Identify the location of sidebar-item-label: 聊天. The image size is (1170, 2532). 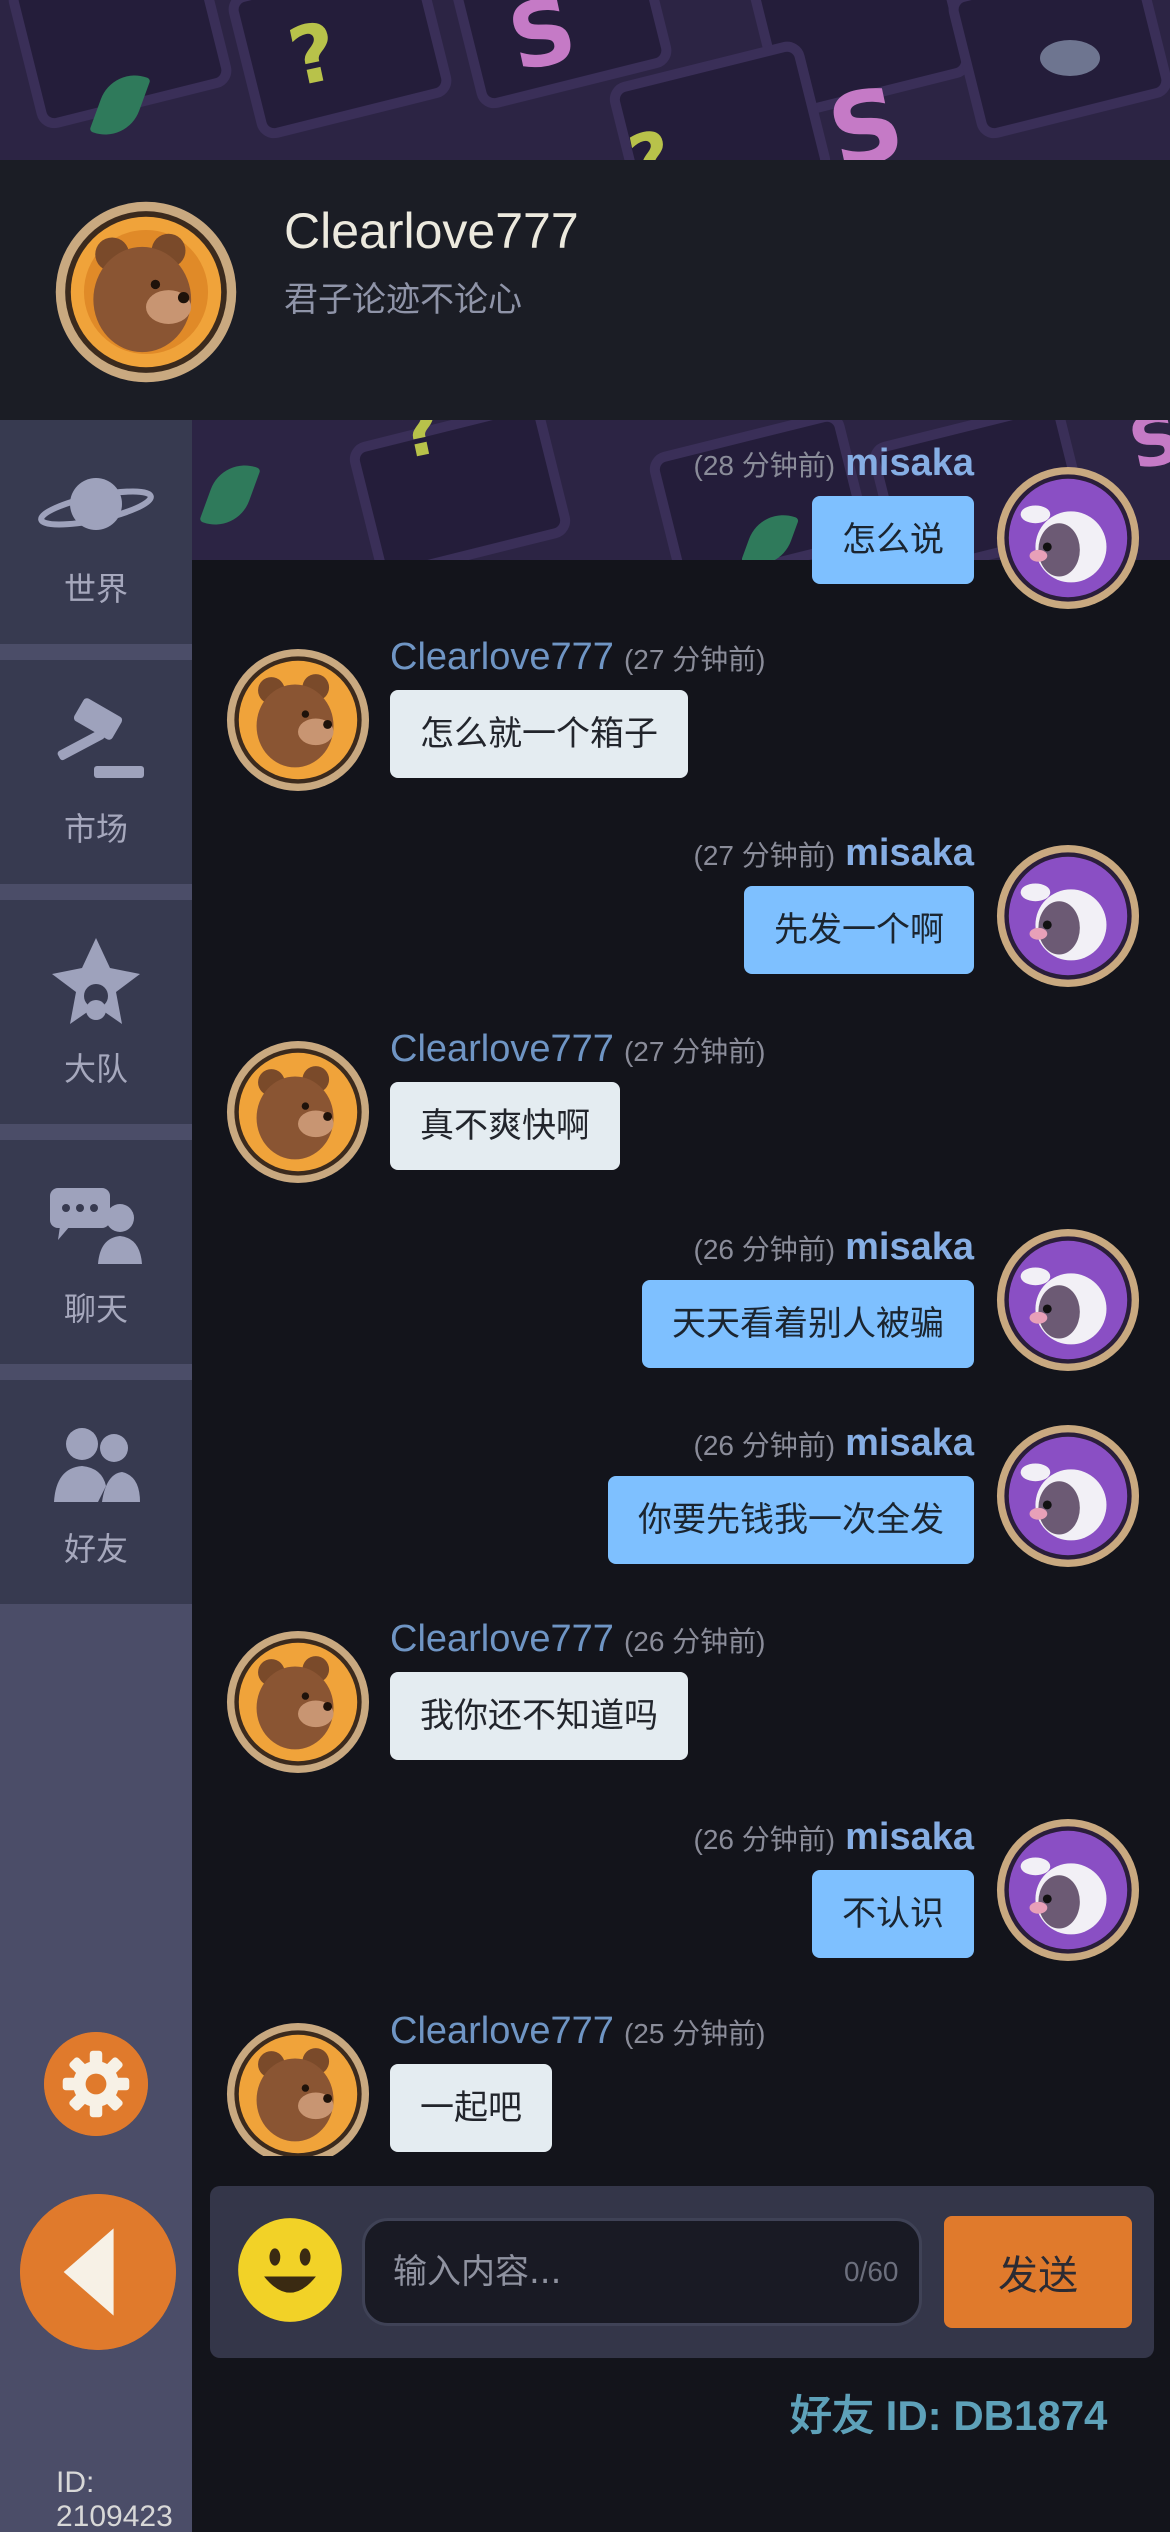
(95, 1309).